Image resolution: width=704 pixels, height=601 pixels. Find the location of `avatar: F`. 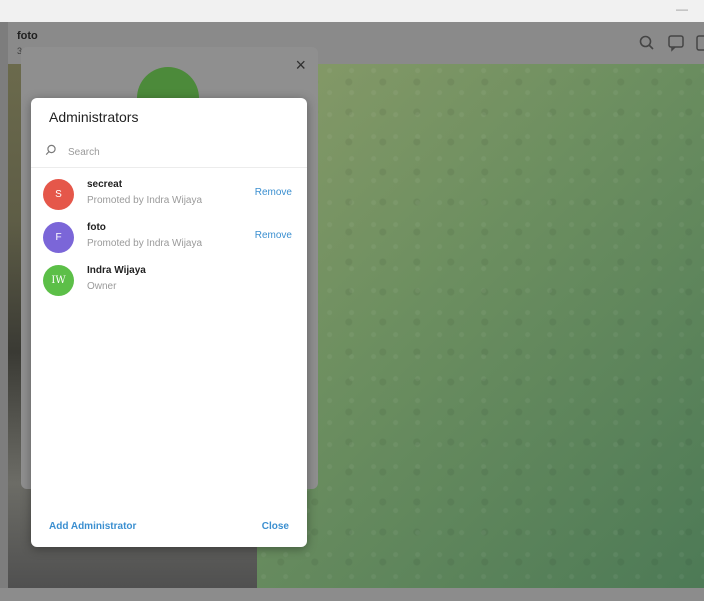

avatar: F is located at coordinates (58, 237).